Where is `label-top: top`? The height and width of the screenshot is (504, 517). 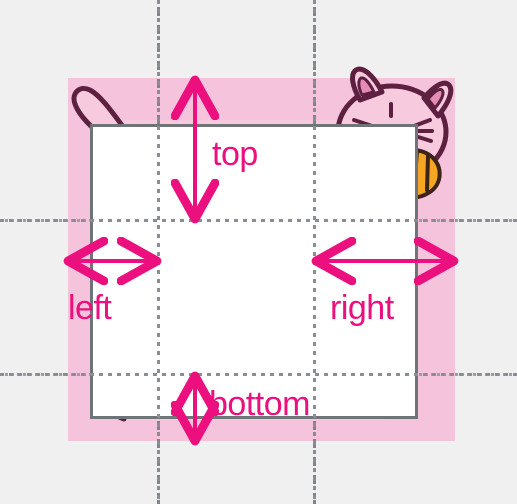
label-top: top is located at coordinates (235, 154).